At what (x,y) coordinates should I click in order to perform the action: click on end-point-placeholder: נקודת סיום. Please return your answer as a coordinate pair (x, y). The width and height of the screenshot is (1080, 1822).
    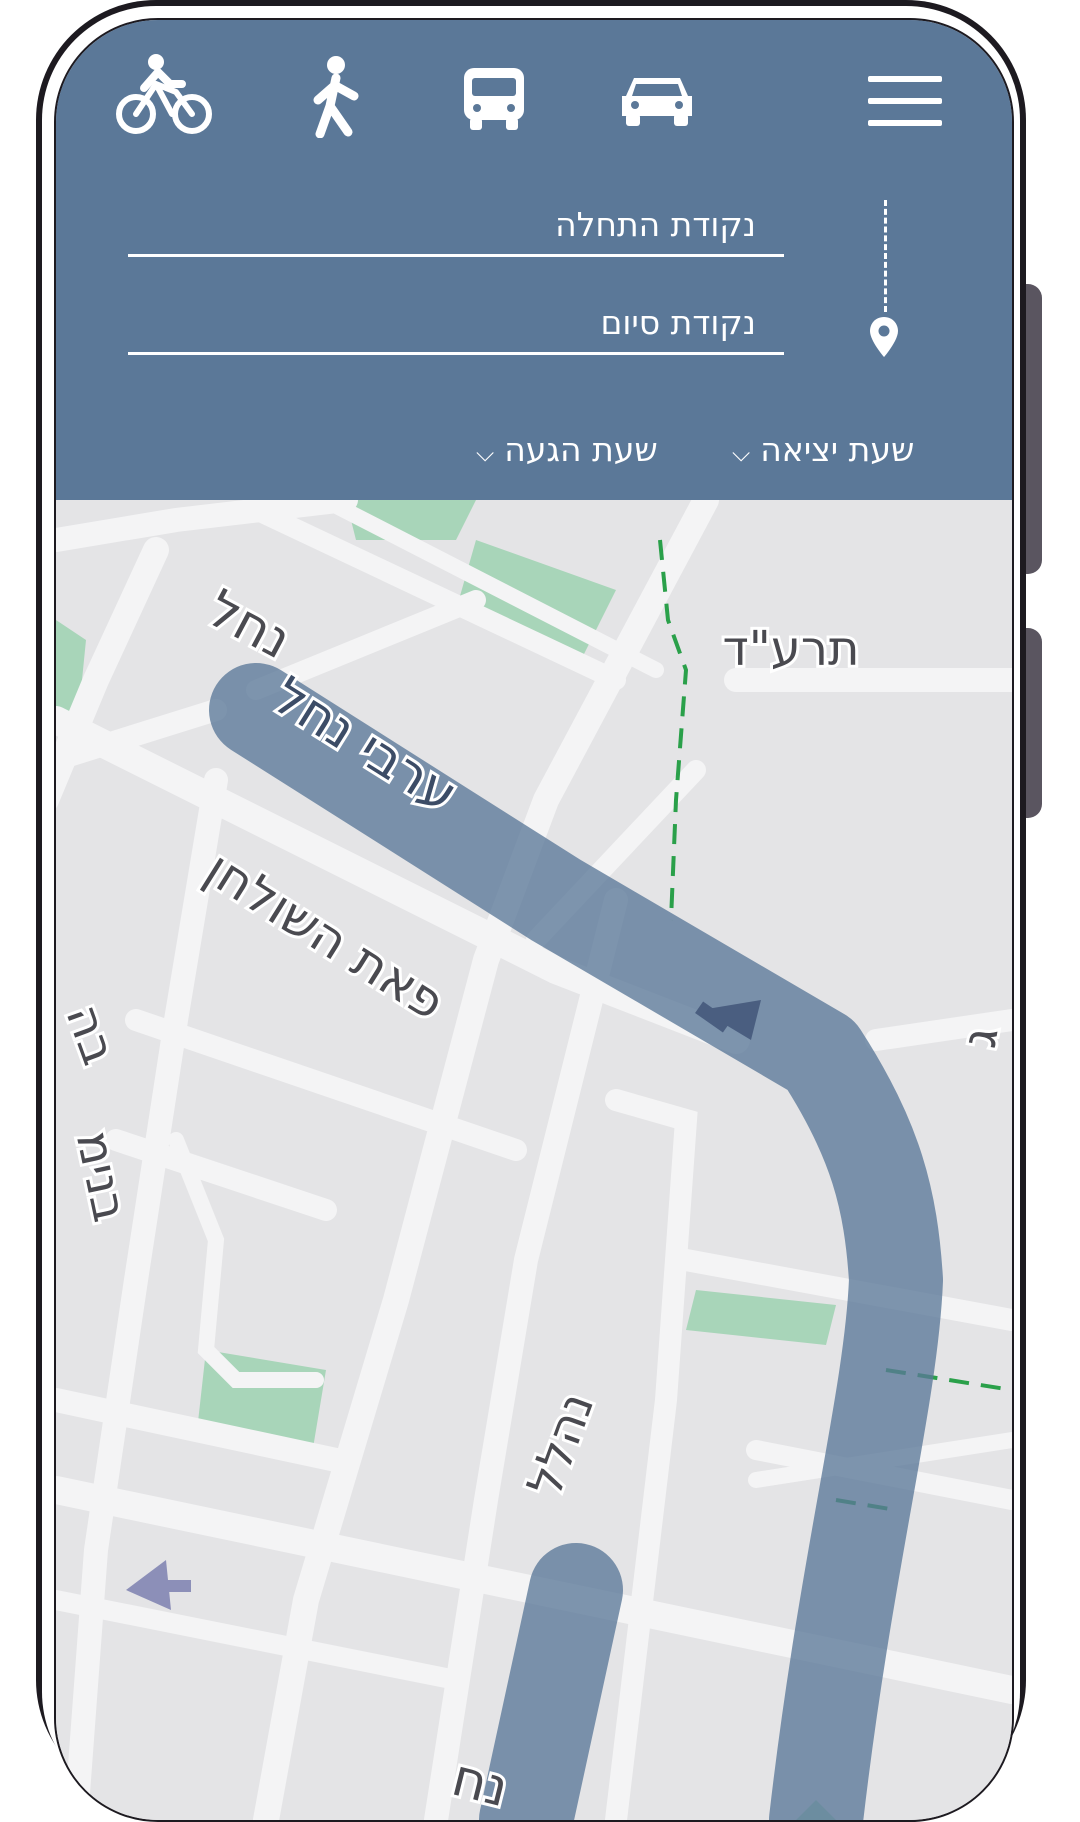
    Looking at the image, I should click on (678, 322).